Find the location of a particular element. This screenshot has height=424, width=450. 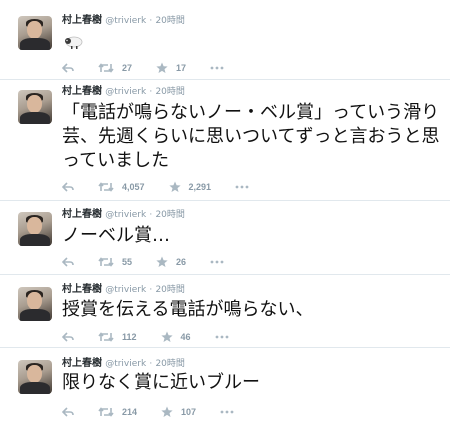

retweet-count: 112 is located at coordinates (129, 337).